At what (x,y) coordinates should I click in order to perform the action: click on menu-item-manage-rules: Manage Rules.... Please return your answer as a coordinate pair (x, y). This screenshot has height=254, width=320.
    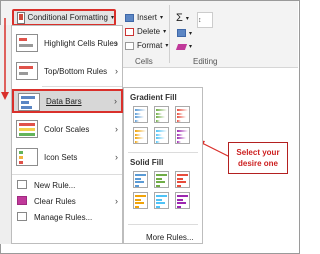
    Looking at the image, I should click on (67, 217).